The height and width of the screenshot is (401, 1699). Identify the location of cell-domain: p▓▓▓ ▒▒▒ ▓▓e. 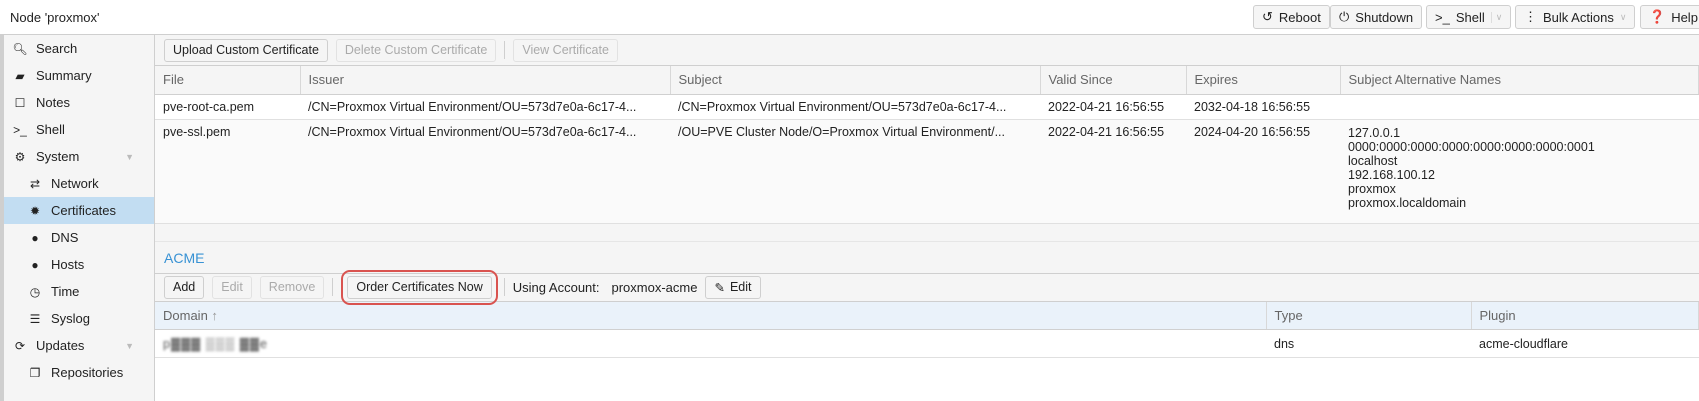
(710, 343).